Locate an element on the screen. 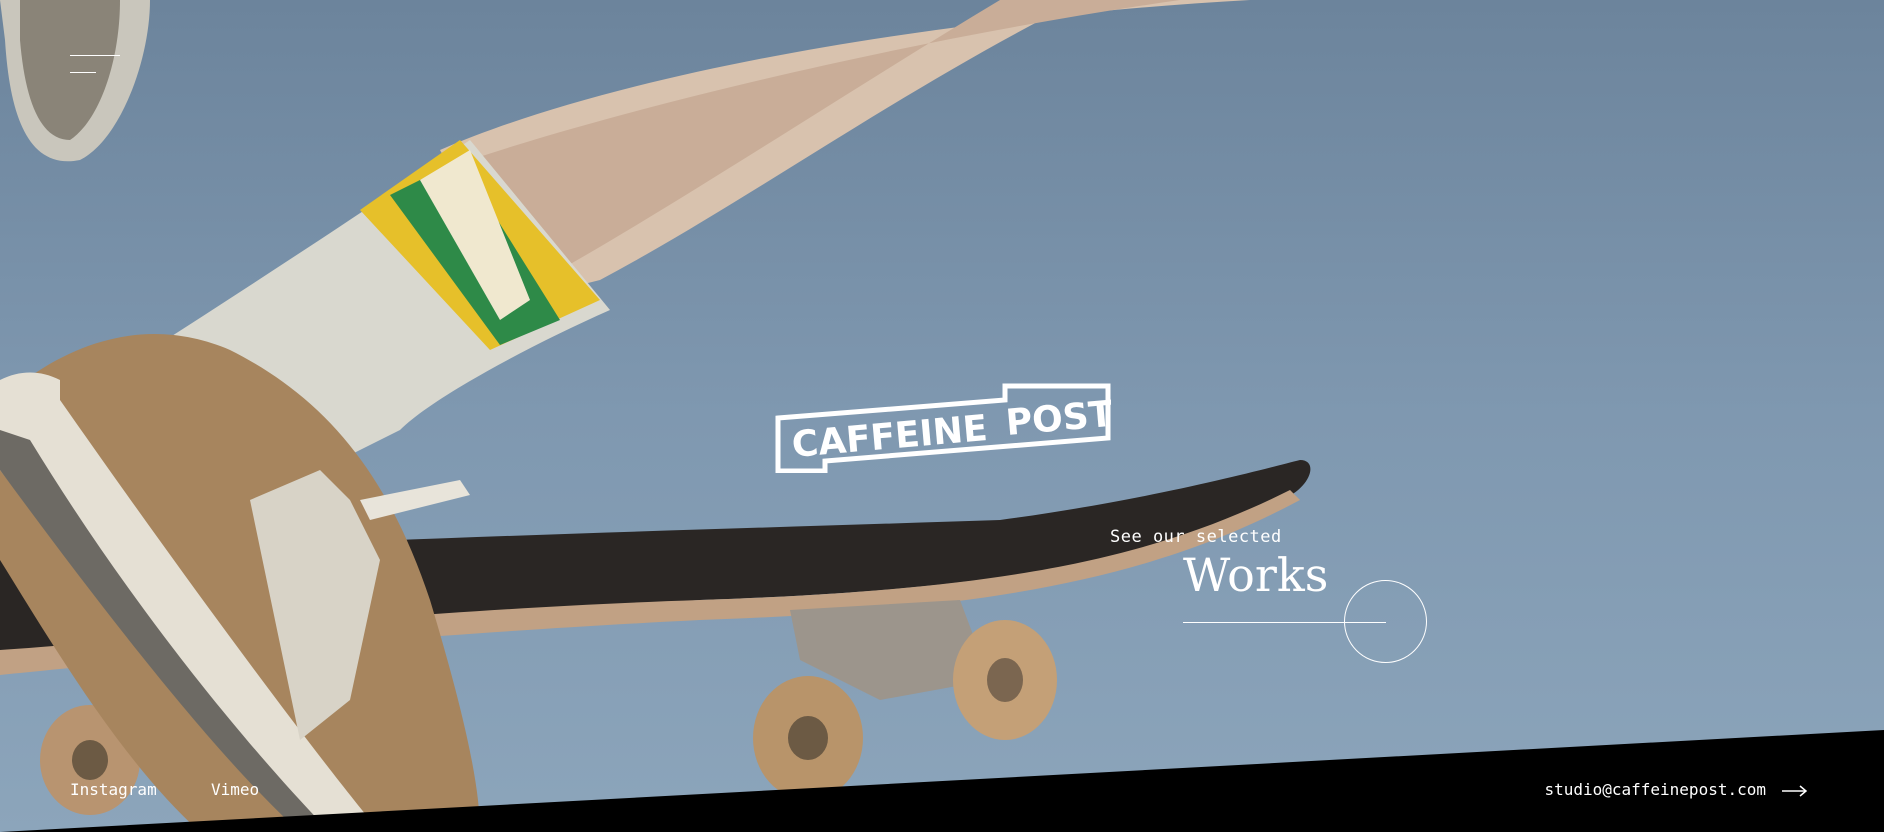  menu-bar-top is located at coordinates (95, 55).